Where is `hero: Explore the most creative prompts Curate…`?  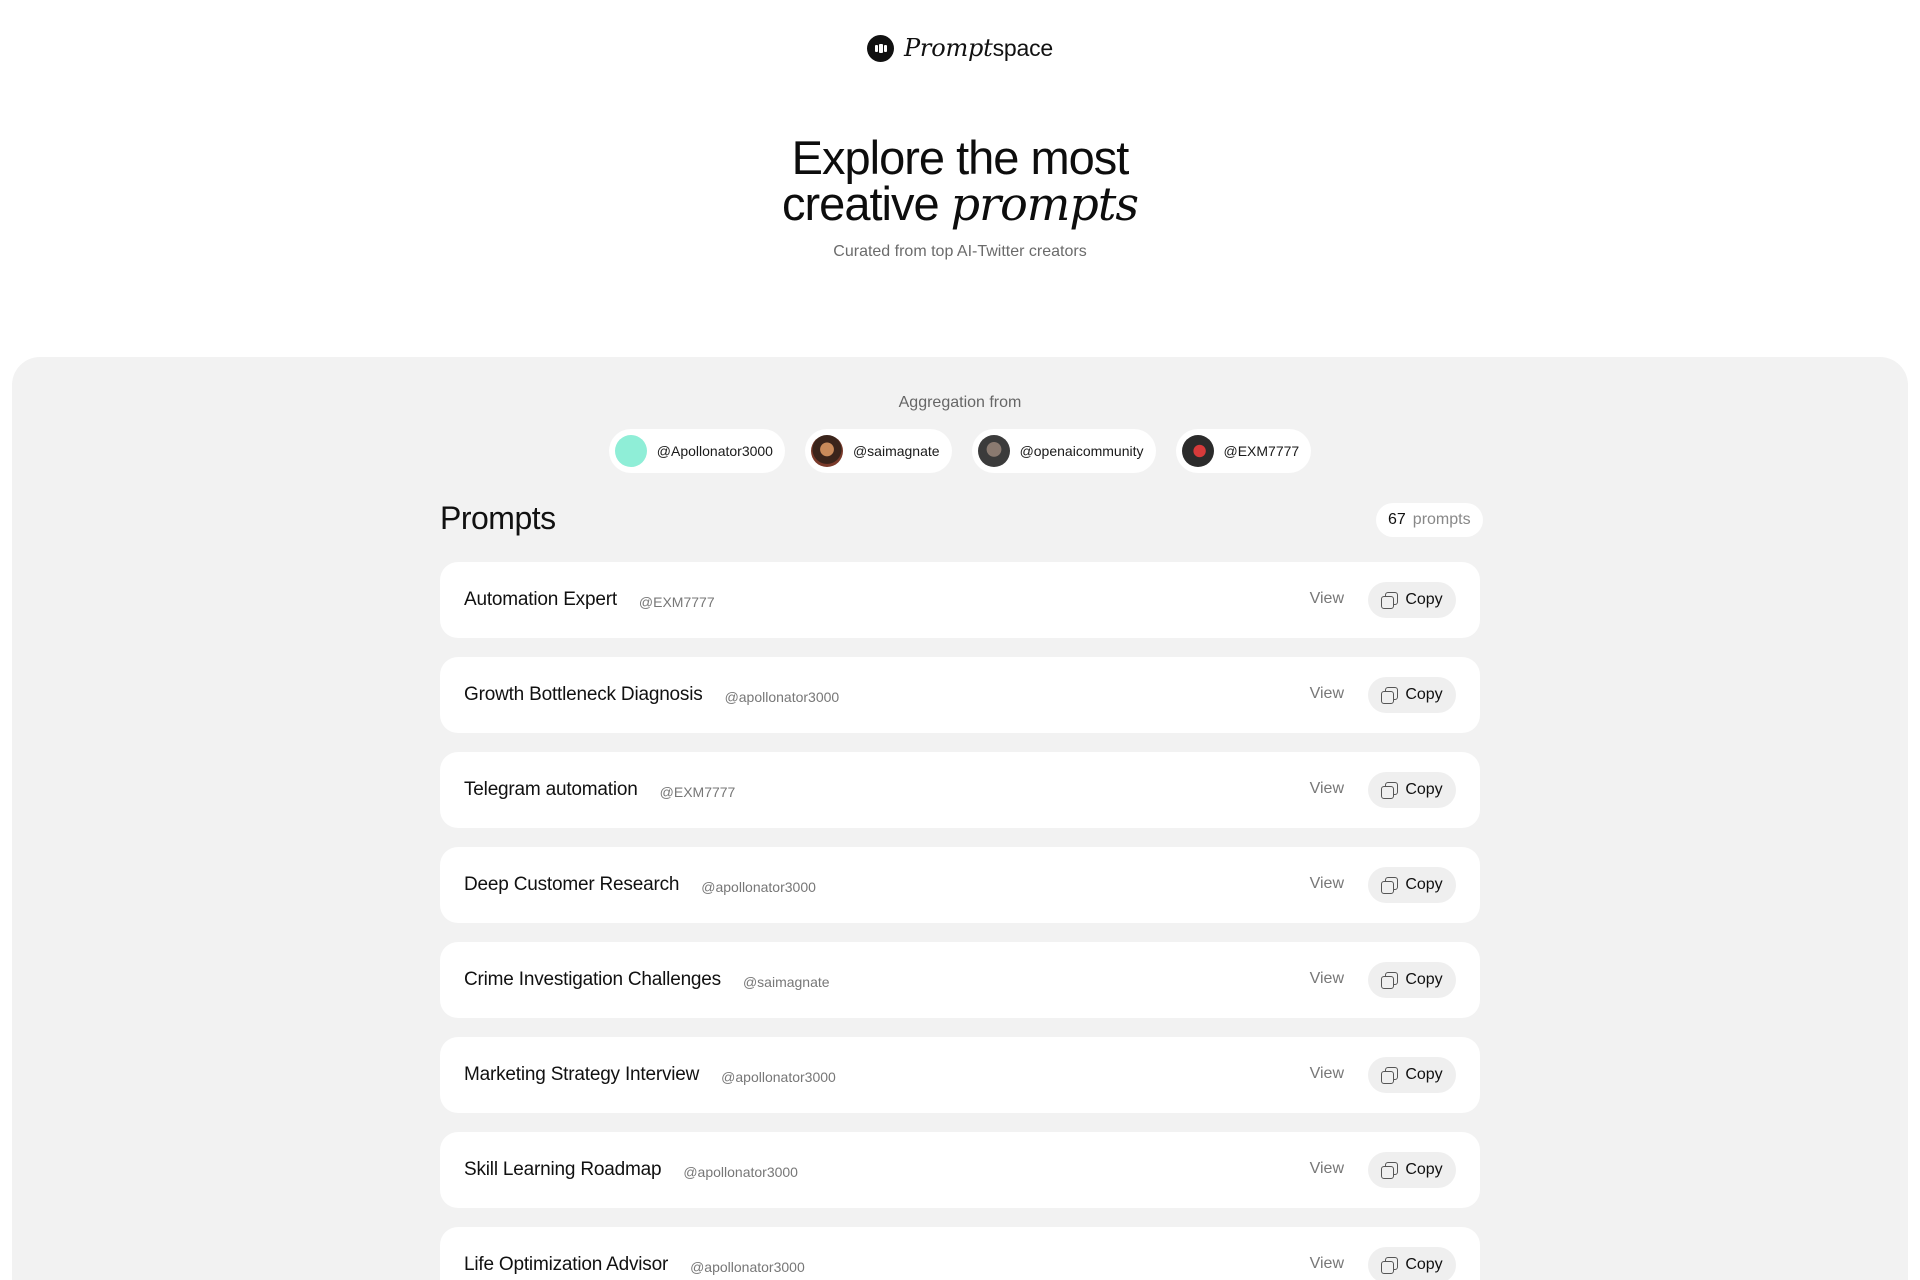 hero: Explore the most creative prompts Curate… is located at coordinates (960, 197).